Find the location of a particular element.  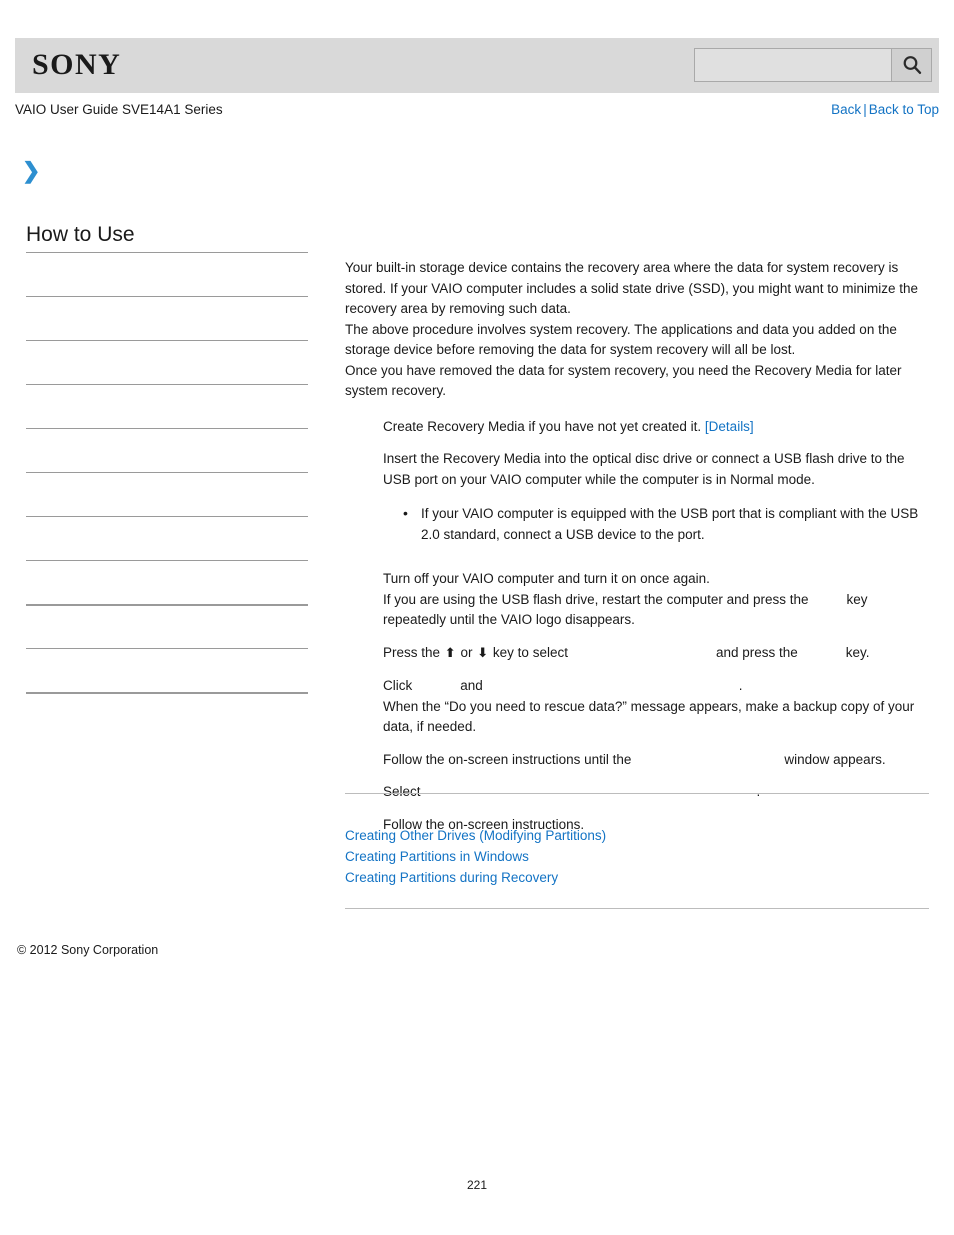

sidebar: How to Use is located at coordinates (167, 478).